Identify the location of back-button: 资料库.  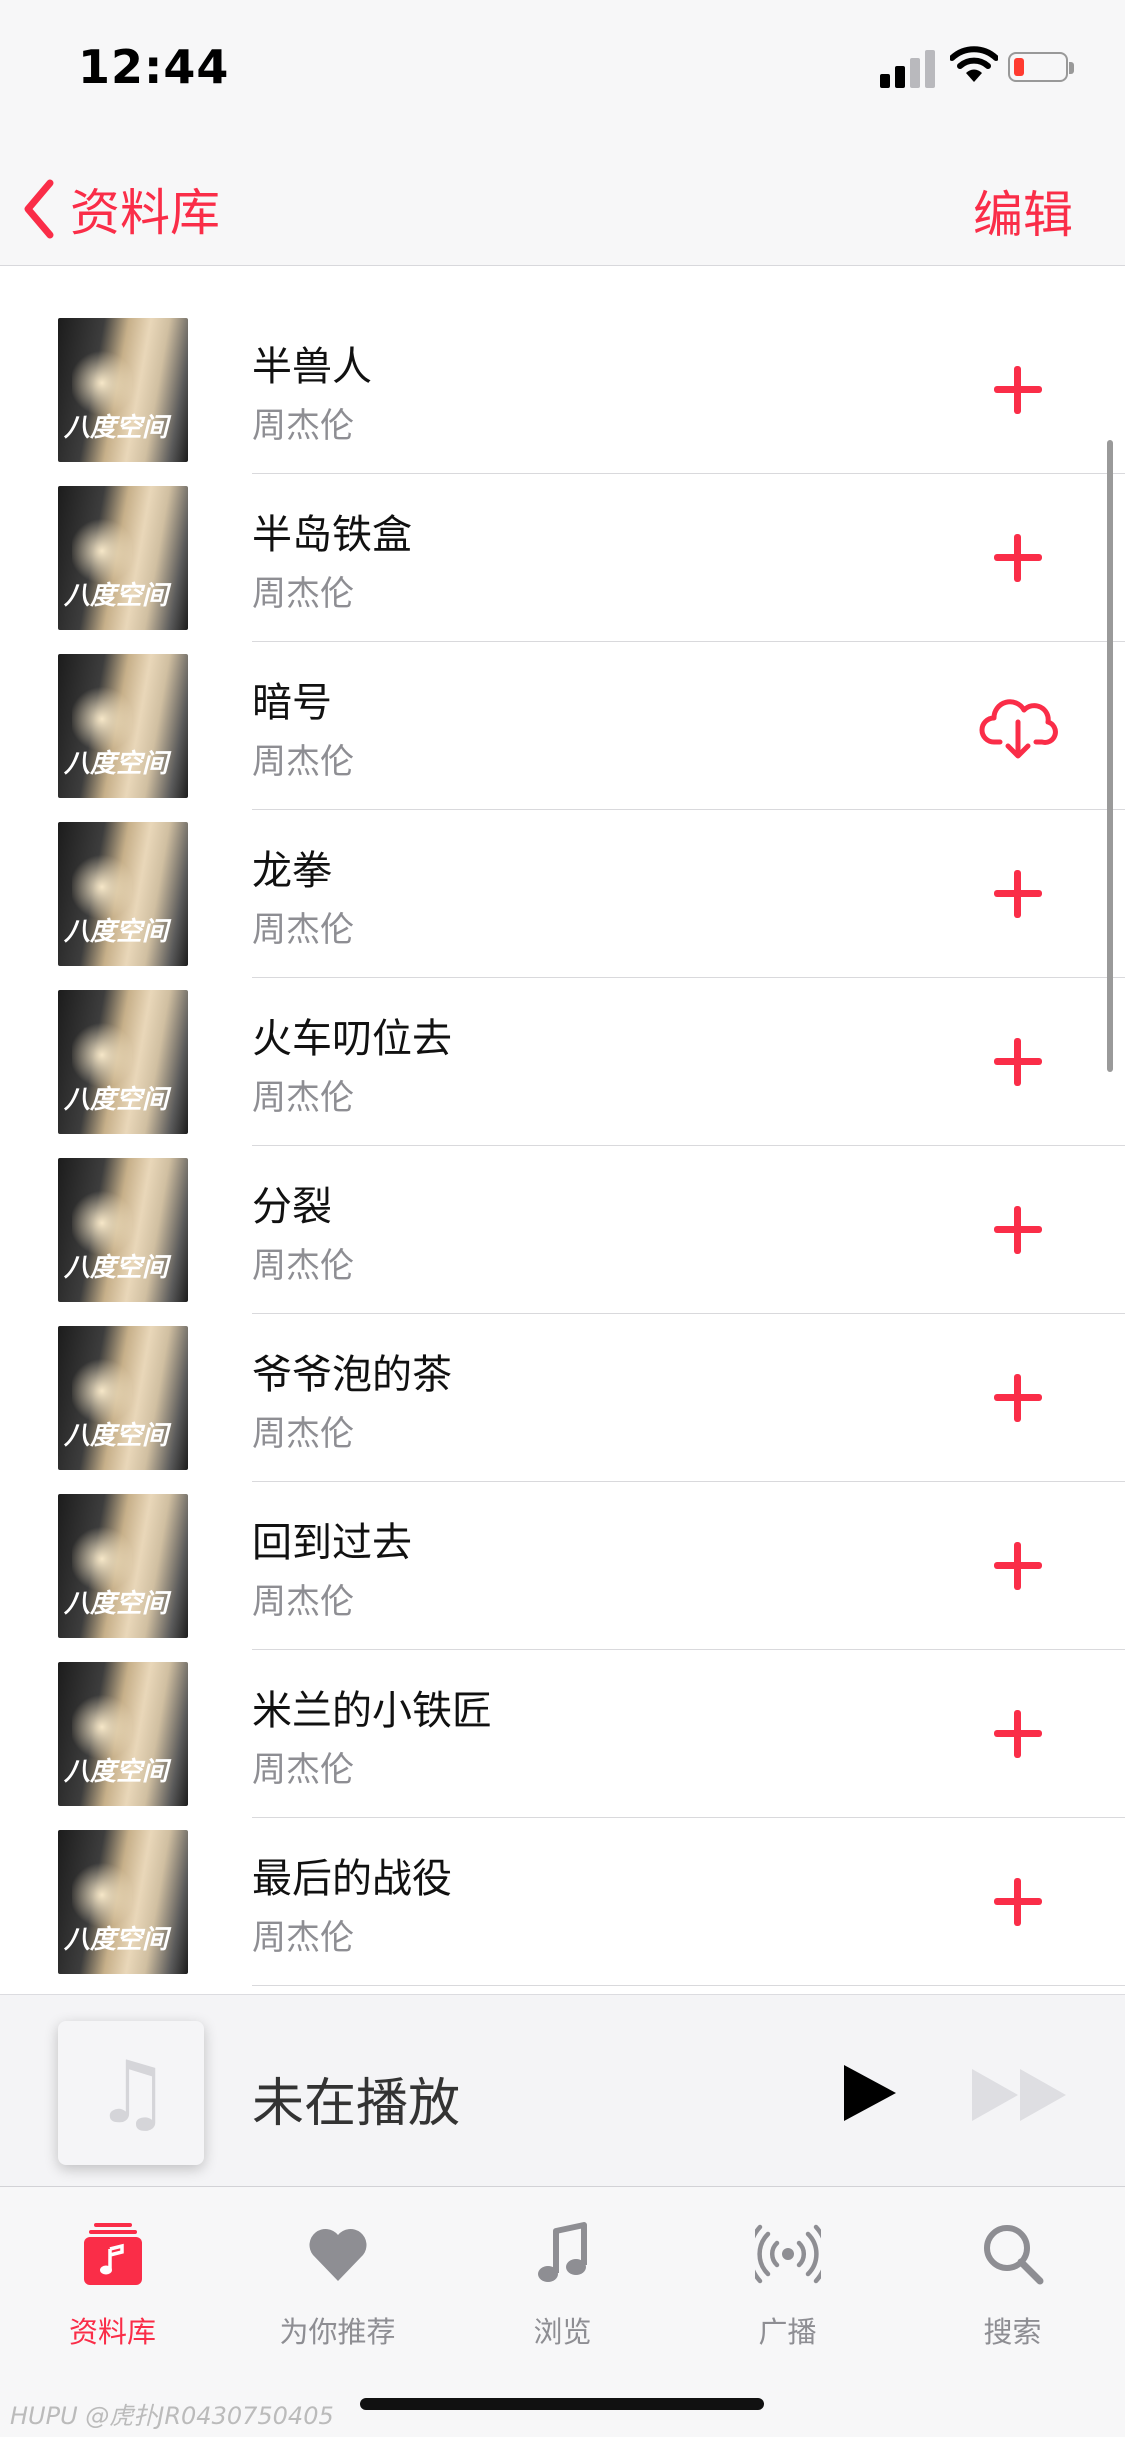
(121, 209).